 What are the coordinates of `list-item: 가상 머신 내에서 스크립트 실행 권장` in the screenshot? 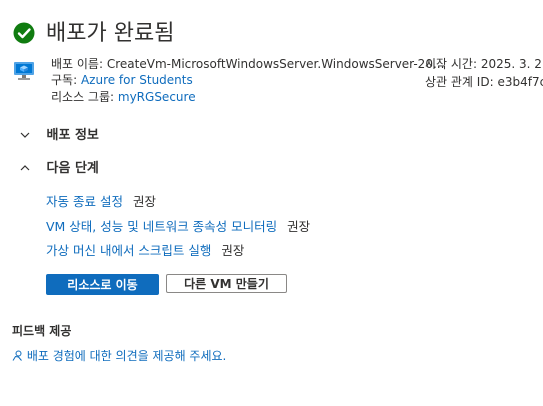 It's located at (145, 249).